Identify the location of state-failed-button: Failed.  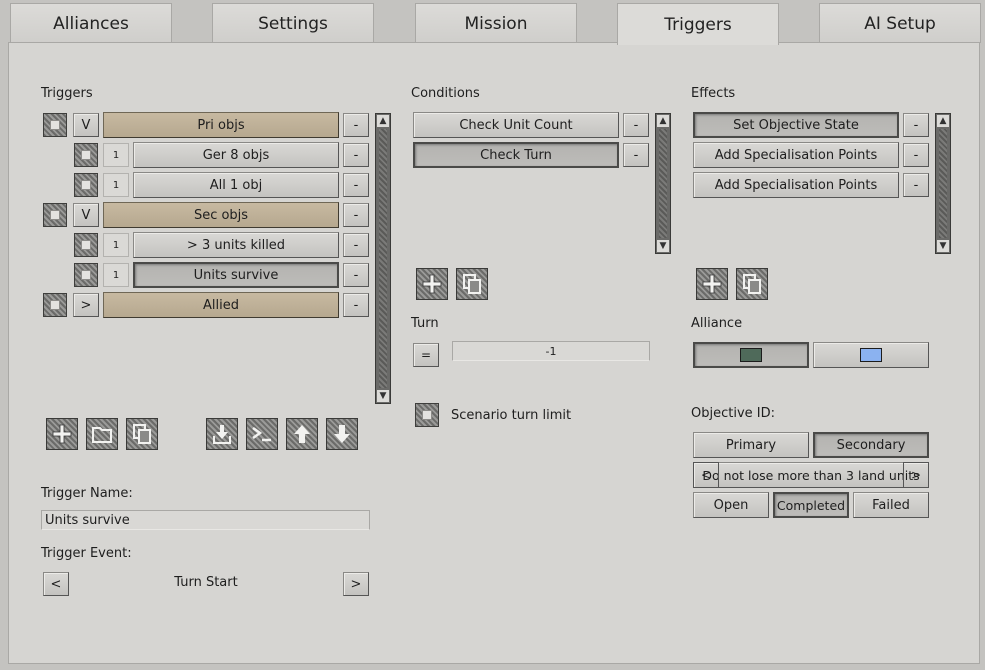
(891, 505).